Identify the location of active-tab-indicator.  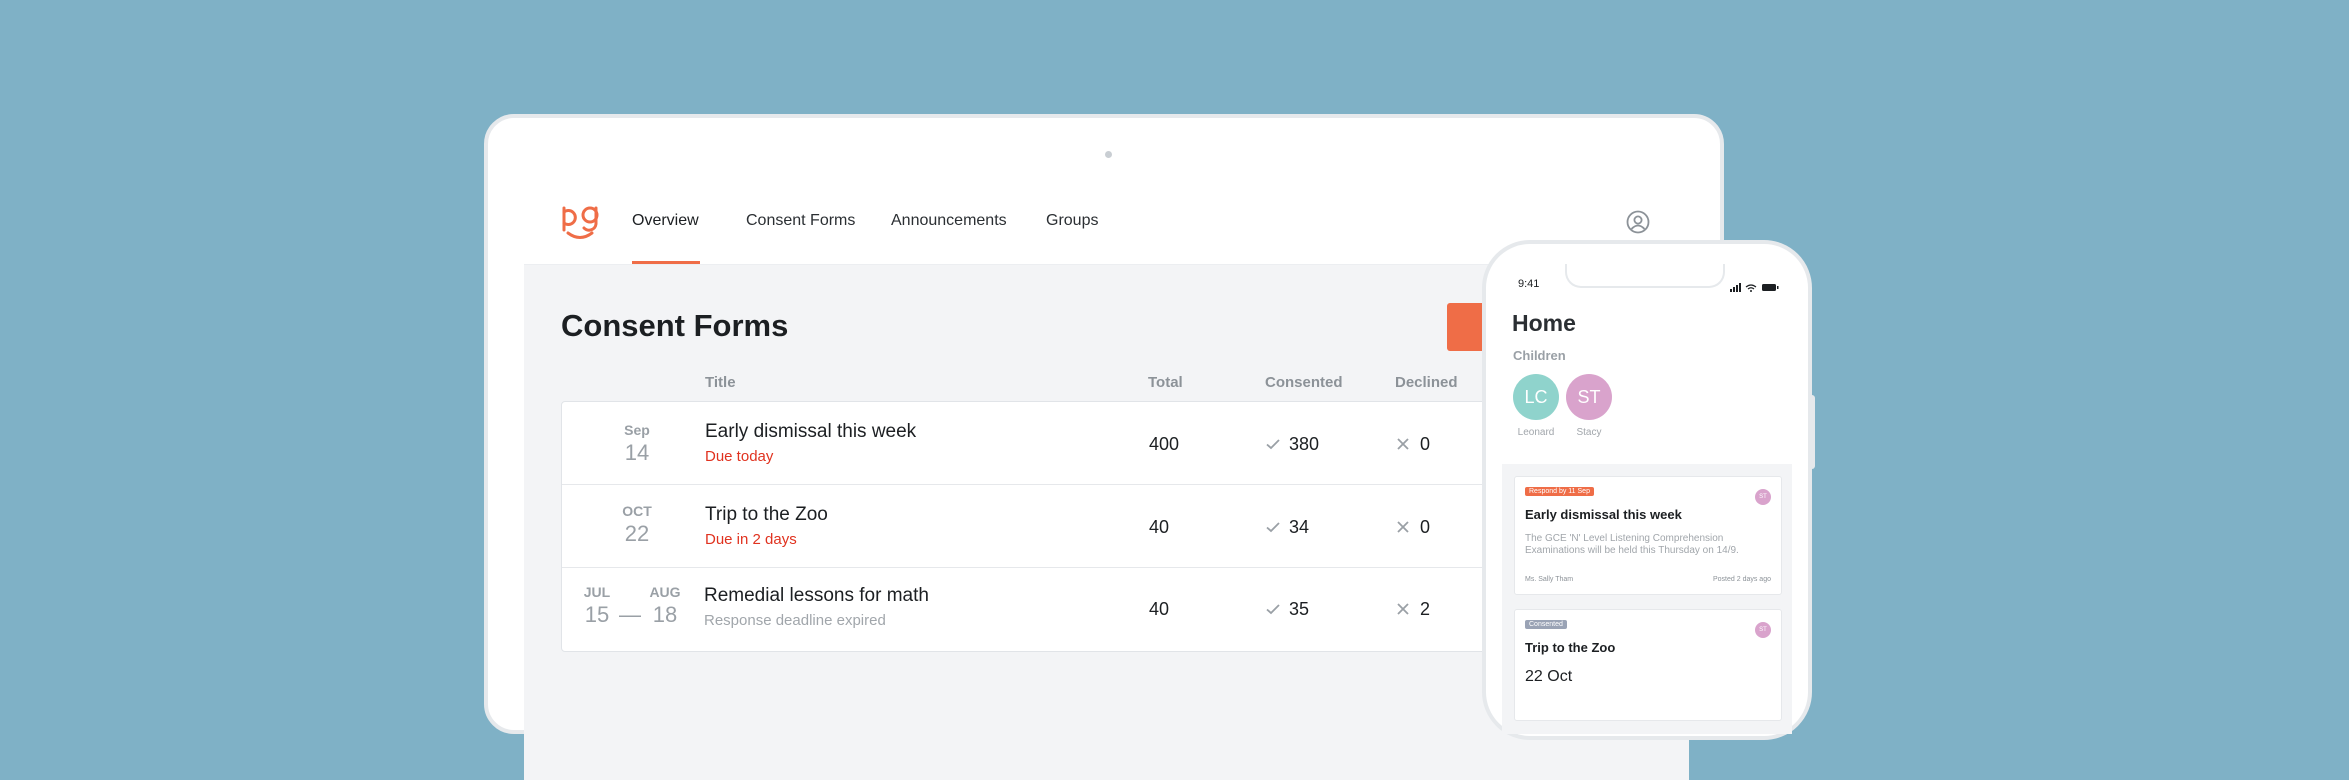
(666, 262).